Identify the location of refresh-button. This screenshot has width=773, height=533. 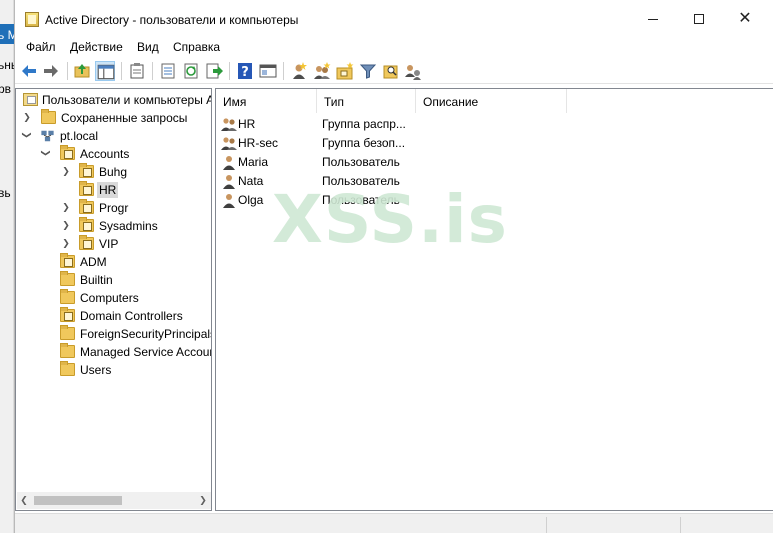
(191, 71).